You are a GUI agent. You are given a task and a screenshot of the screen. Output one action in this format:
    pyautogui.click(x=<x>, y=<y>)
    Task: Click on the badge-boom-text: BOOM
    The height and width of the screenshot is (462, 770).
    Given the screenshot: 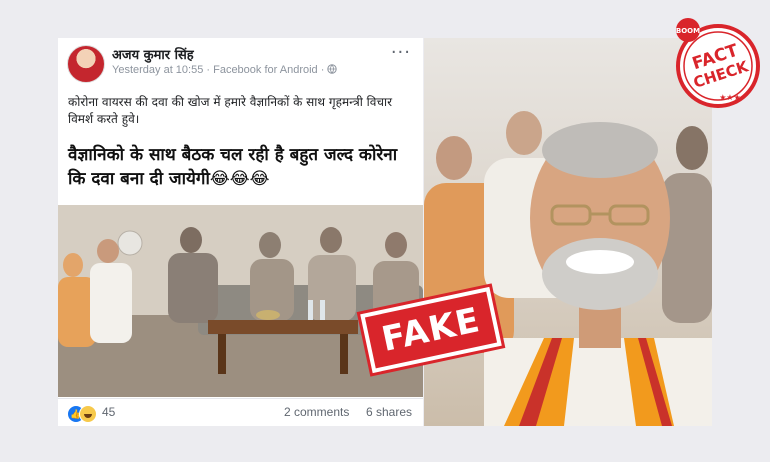 What is the action you would take?
    pyautogui.click(x=688, y=31)
    